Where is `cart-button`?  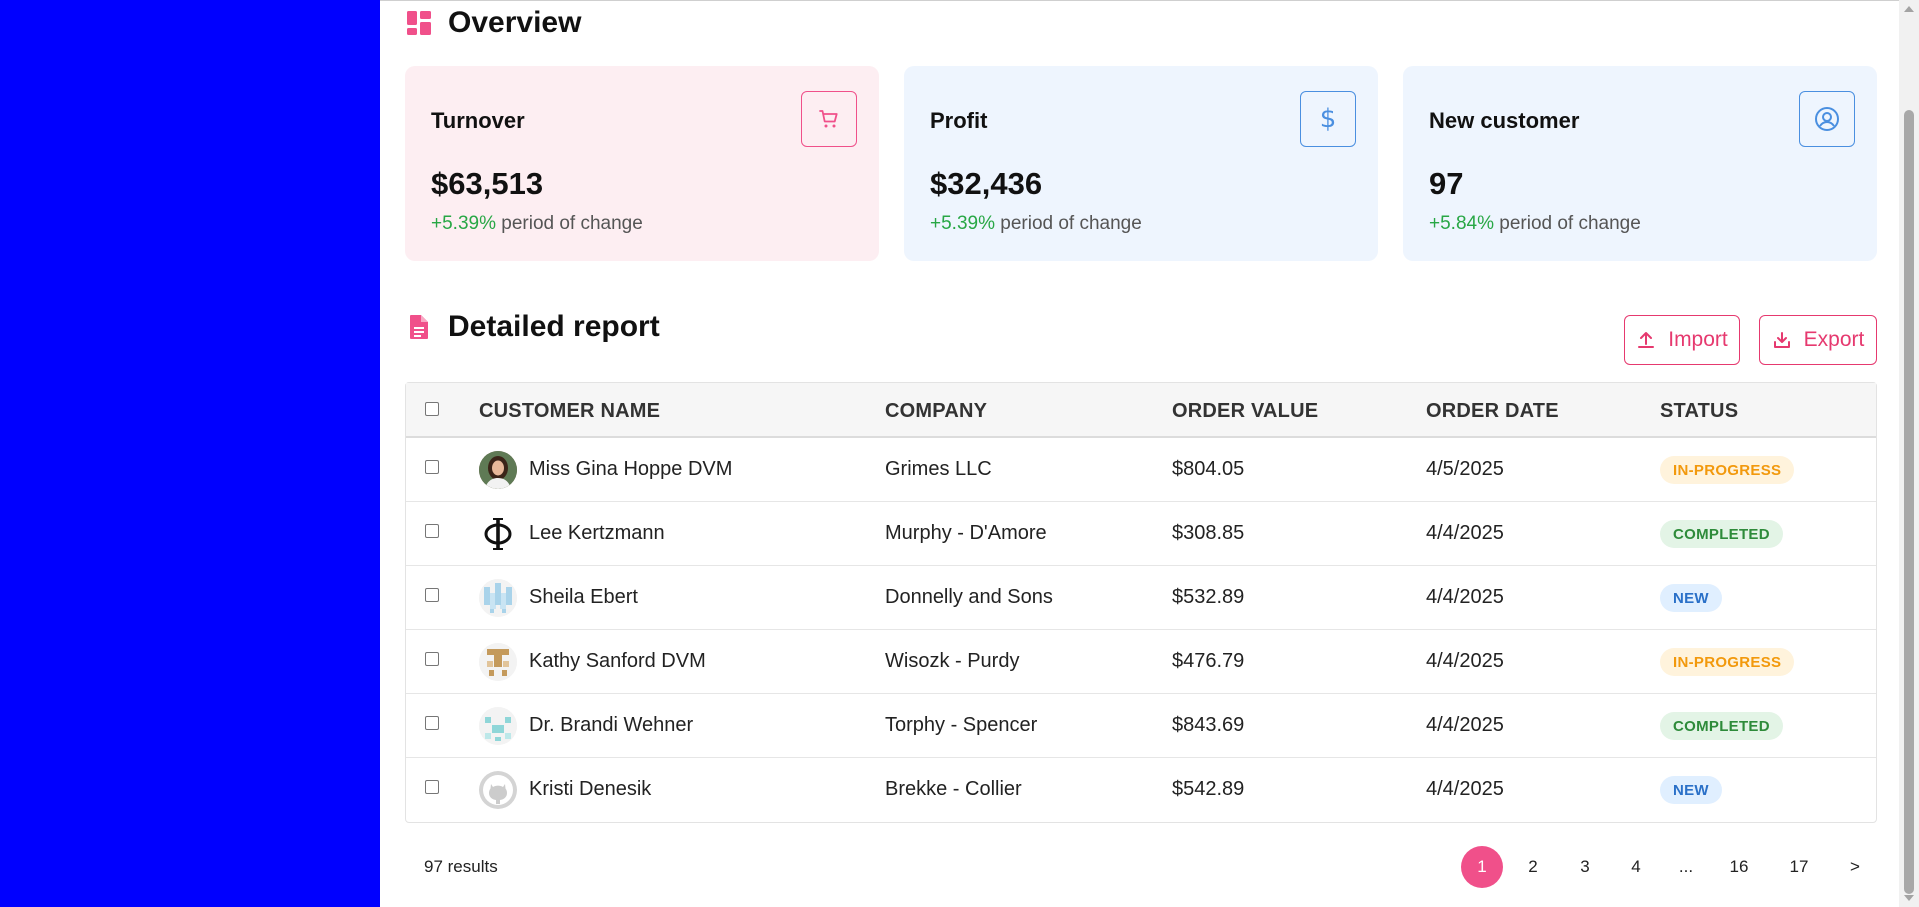 cart-button is located at coordinates (829, 119).